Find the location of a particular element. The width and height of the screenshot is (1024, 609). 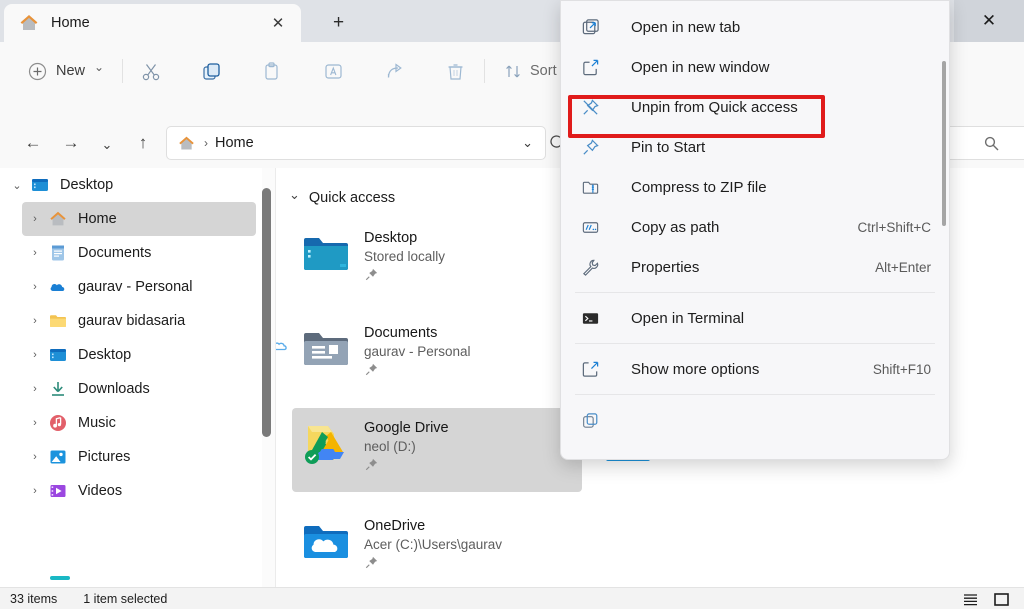

context-menu-label: Open in Terminal is located at coordinates (688, 318).